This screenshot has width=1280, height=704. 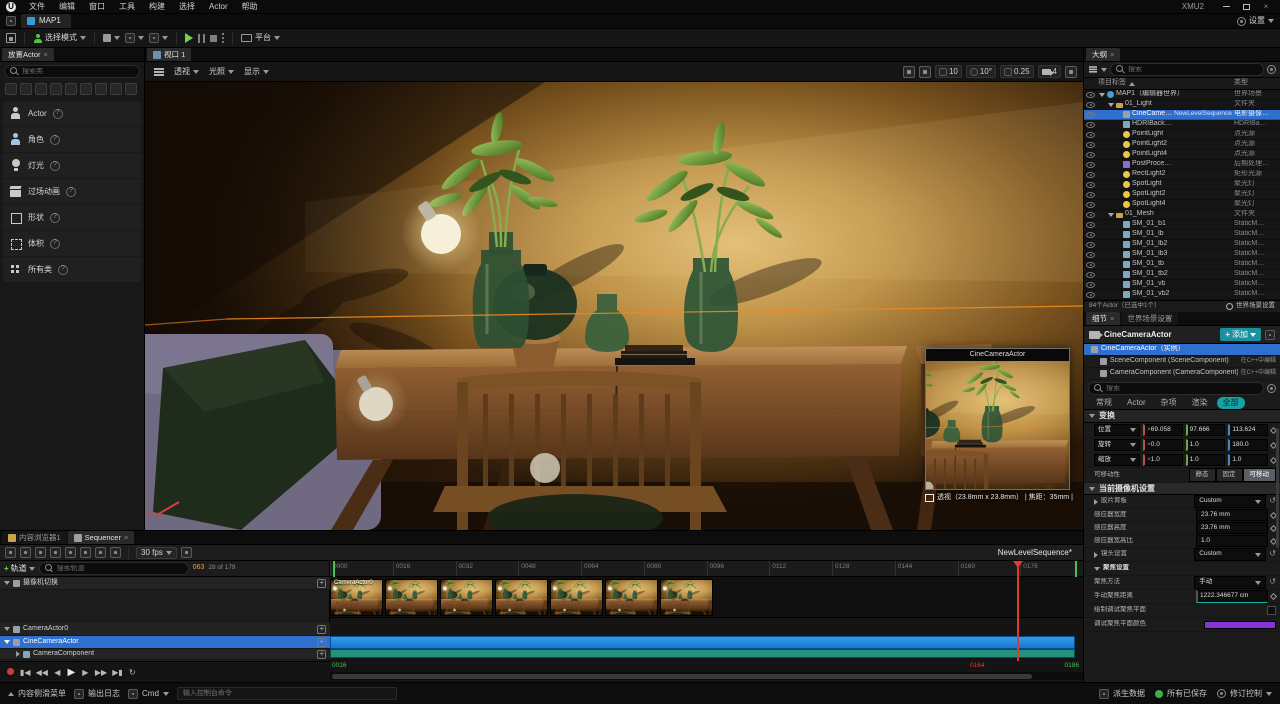 What do you see at coordinates (59, 38) in the screenshot?
I see `editor-mode-dropdown: 选择模式` at bounding box center [59, 38].